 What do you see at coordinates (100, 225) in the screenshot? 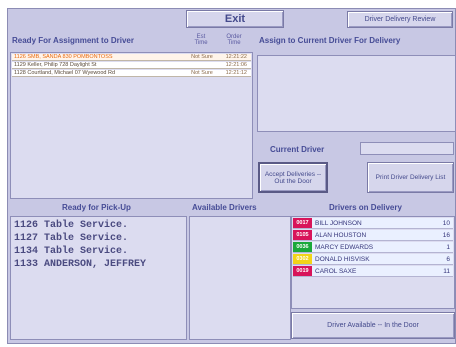
I see `pickup-item: 1126 Table Service.` at bounding box center [100, 225].